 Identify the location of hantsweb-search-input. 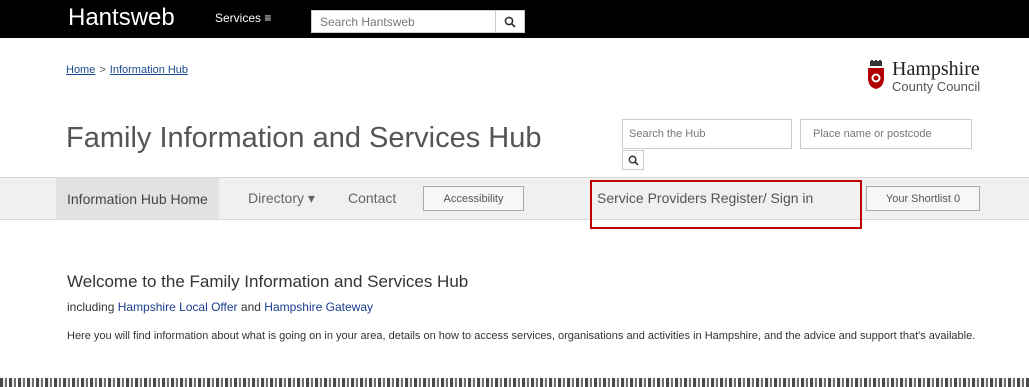
(403, 21).